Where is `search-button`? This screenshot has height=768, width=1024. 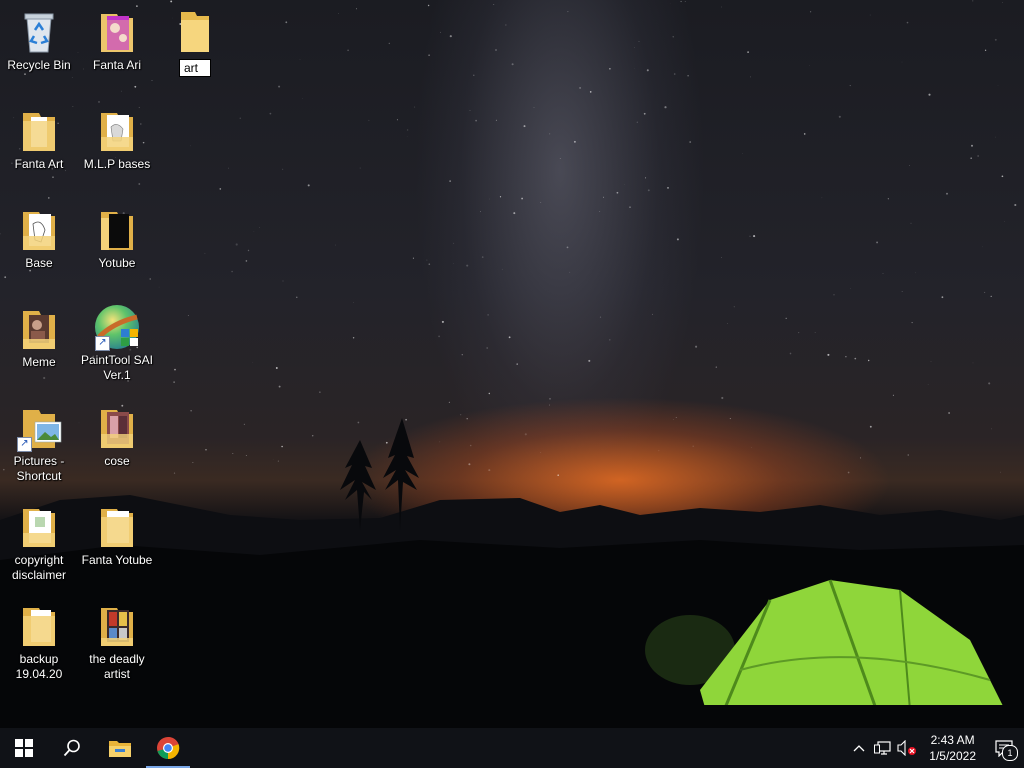 search-button is located at coordinates (72, 748).